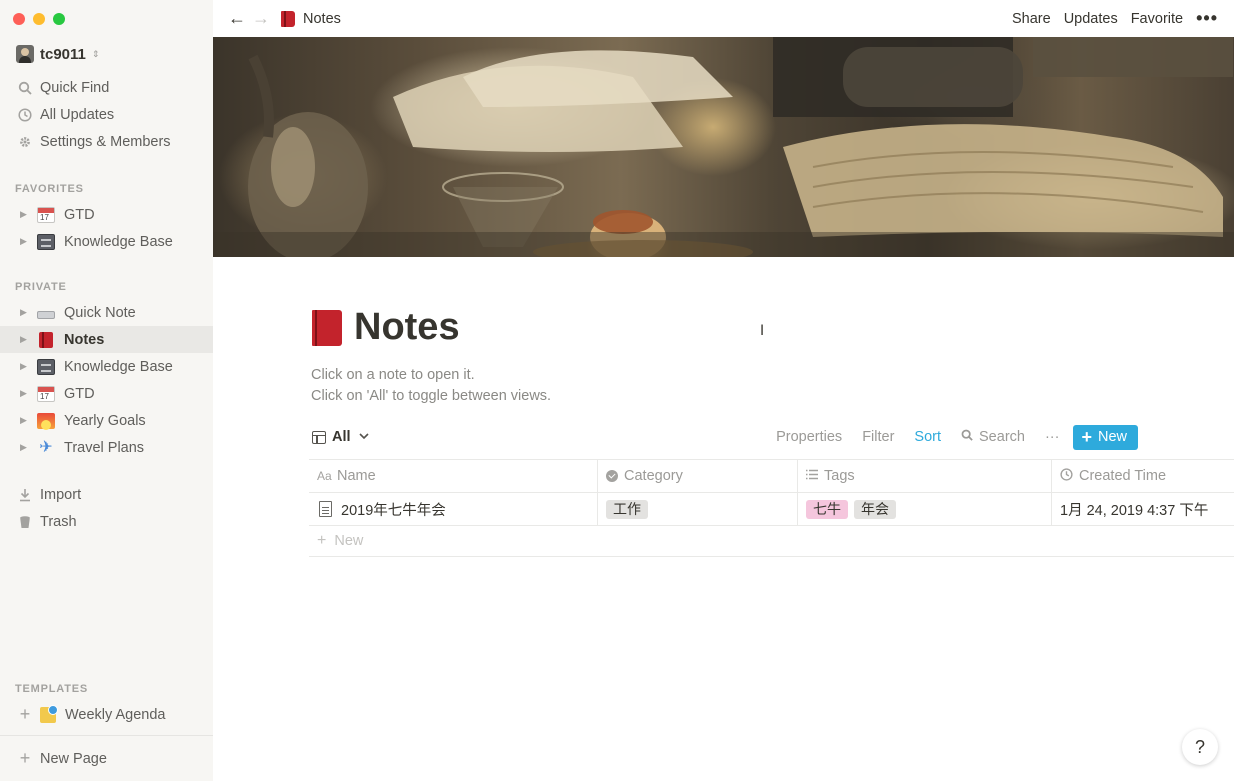  What do you see at coordinates (1200, 747) in the screenshot?
I see `help-button: ?` at bounding box center [1200, 747].